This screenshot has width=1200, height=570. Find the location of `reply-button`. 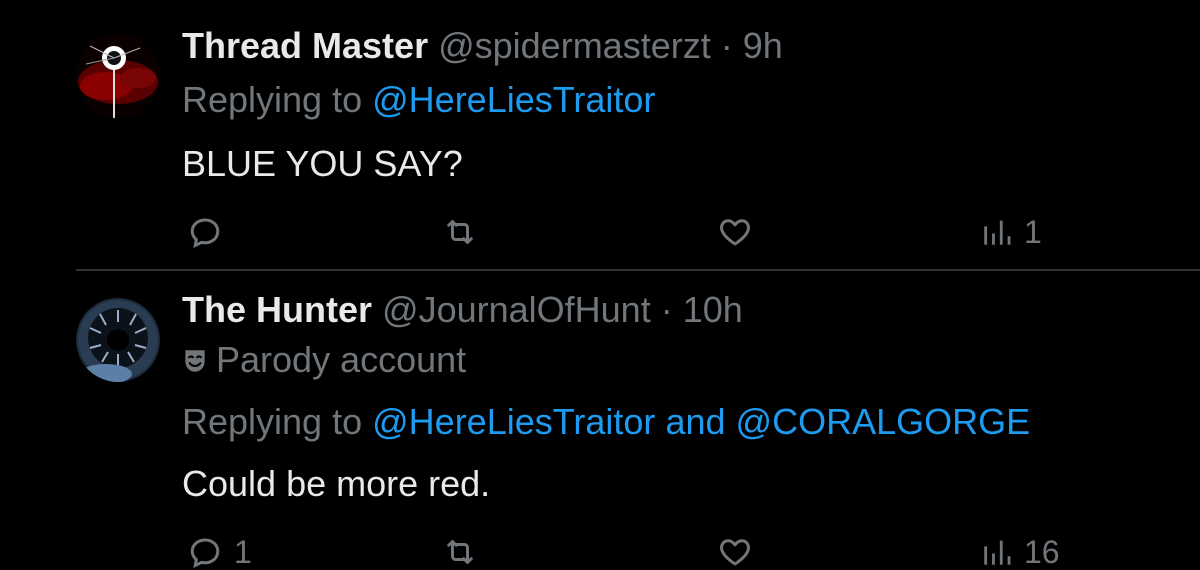

reply-button is located at coordinates (210, 232).